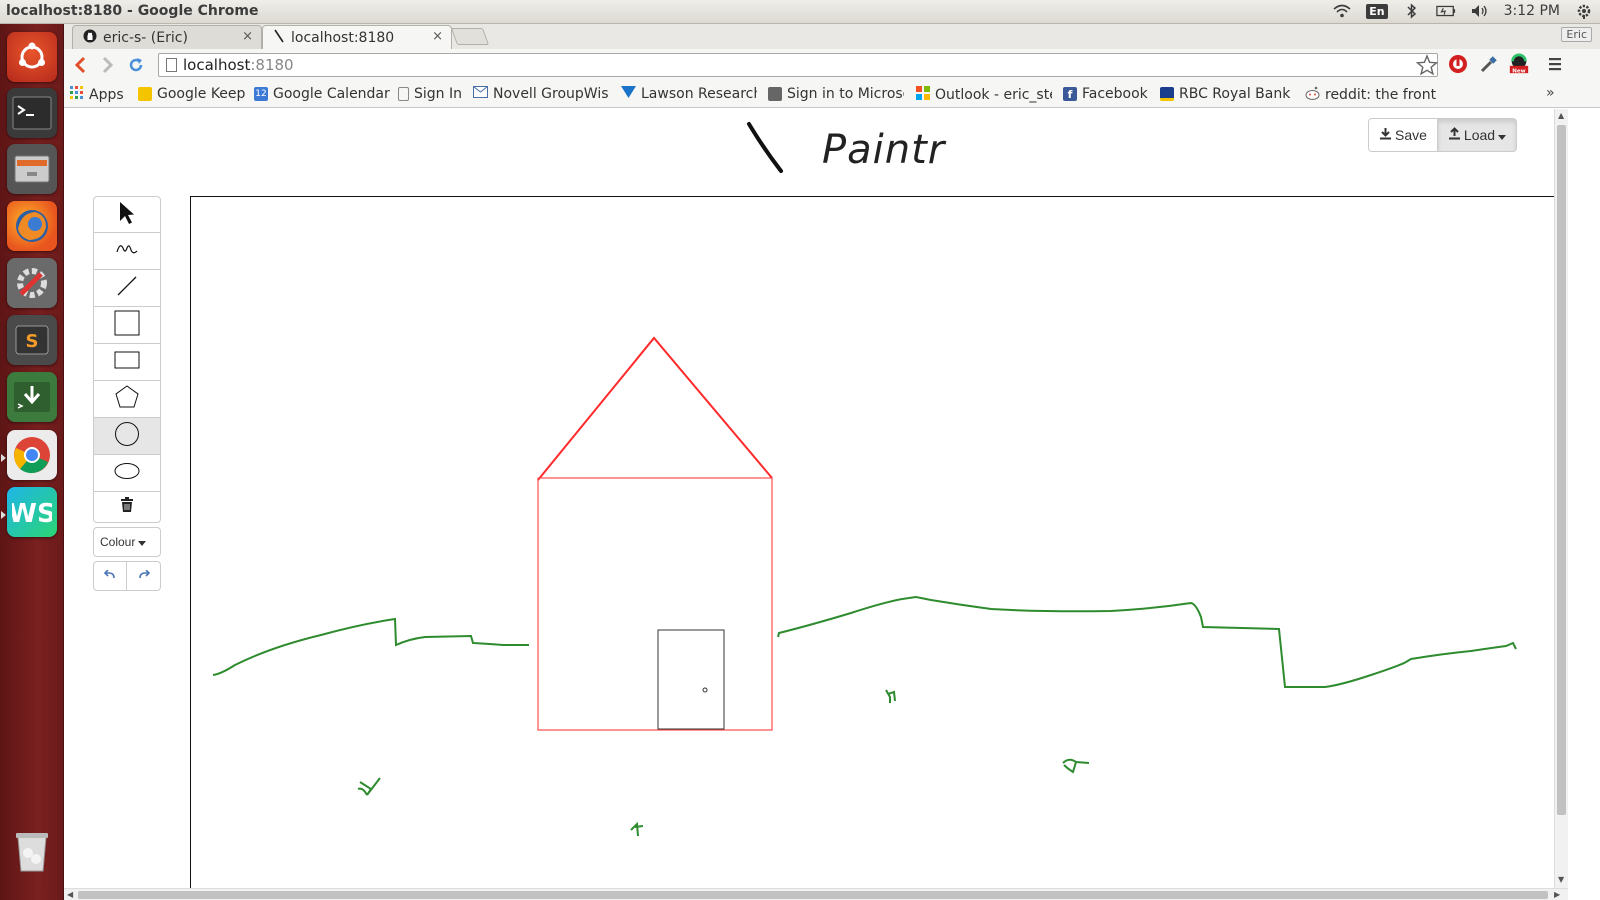  Describe the element at coordinates (32, 340) in the screenshot. I see `sublime-text-icon: S` at that location.